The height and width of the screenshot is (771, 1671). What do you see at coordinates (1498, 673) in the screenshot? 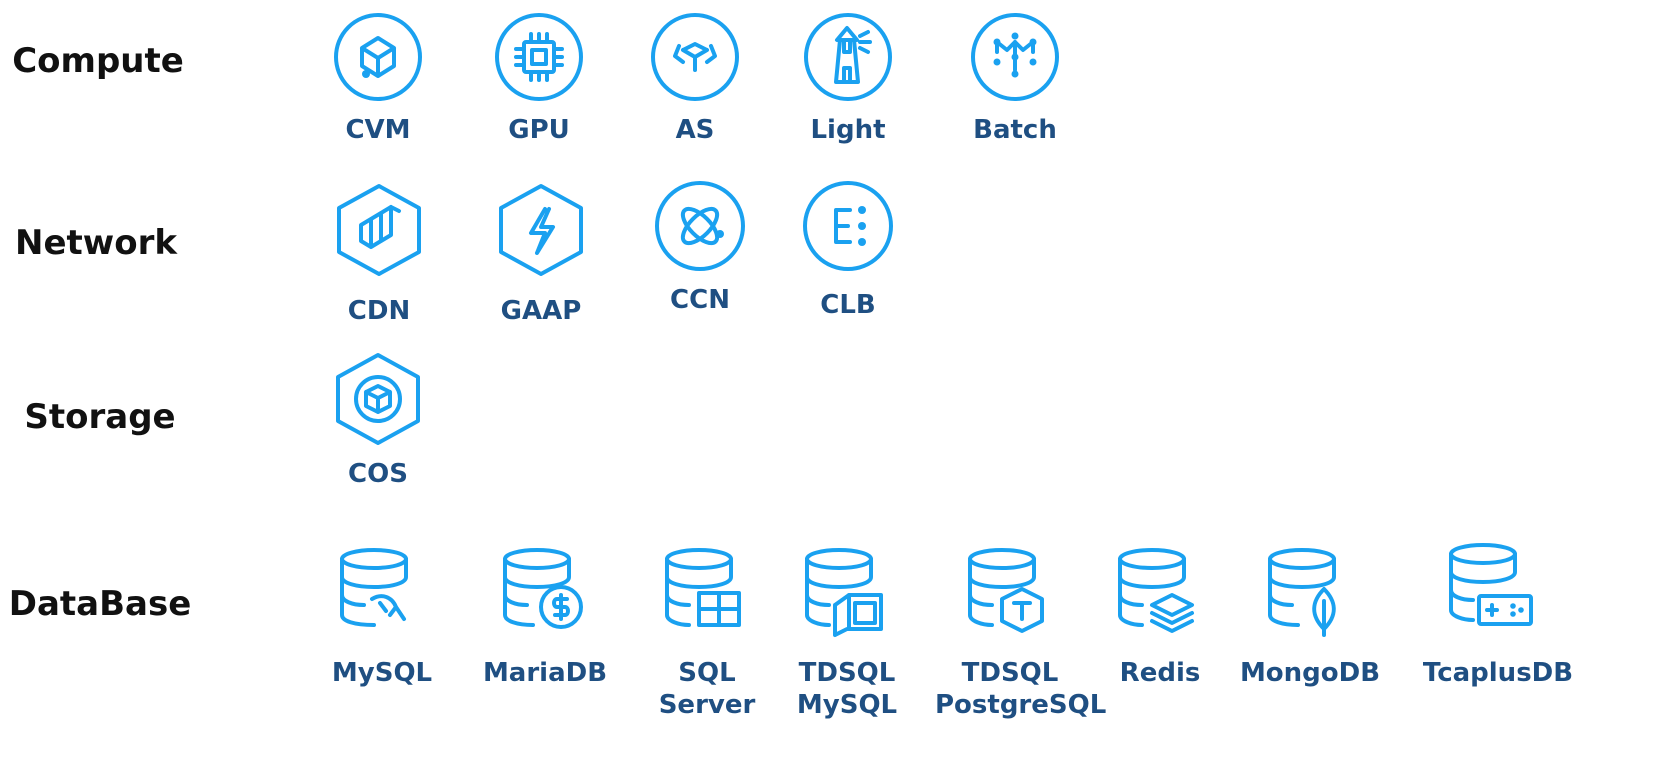
I see `service-label: TcaplusDB` at bounding box center [1498, 673].